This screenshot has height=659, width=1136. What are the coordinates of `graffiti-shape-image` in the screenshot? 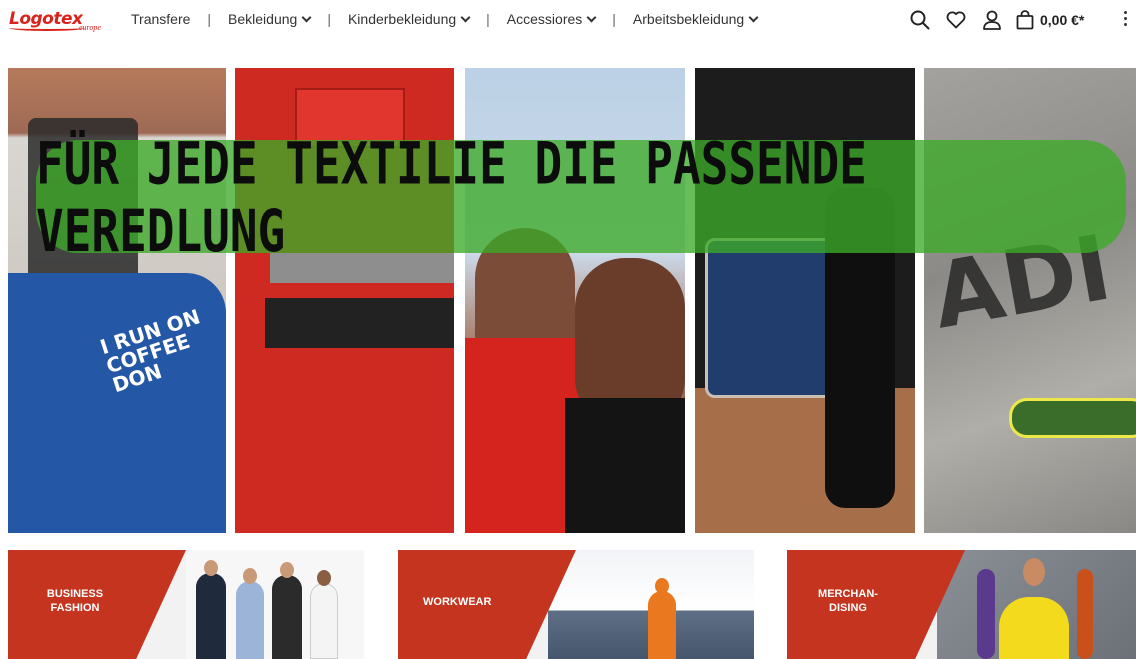 It's located at (1072, 418).